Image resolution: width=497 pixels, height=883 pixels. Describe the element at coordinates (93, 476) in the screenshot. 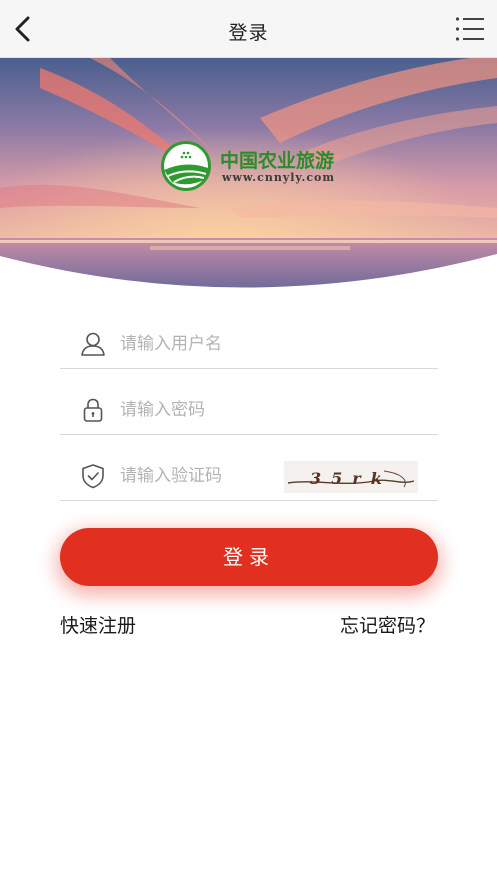

I see `shield-check-icon` at that location.